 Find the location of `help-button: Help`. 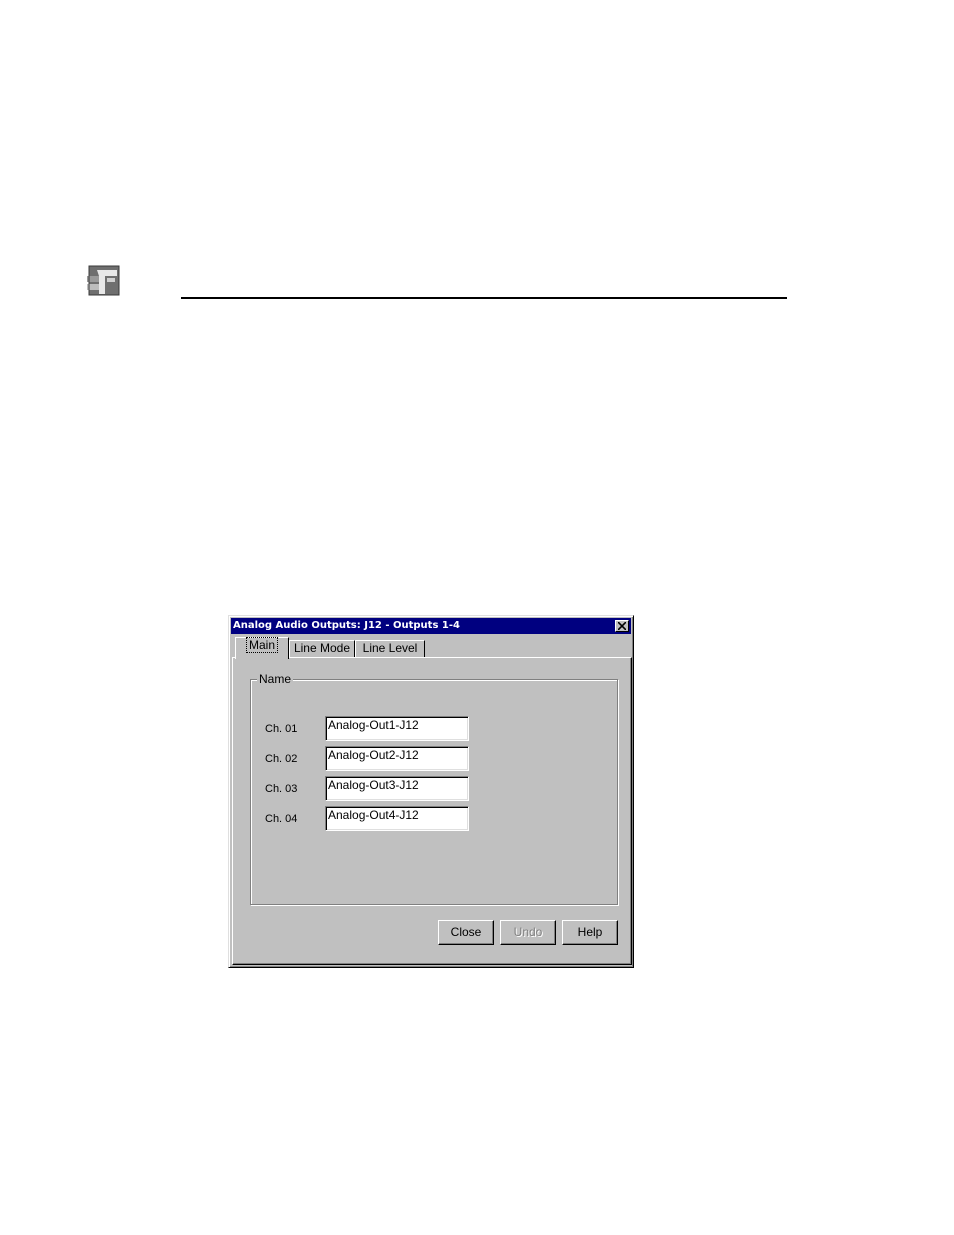

help-button: Help is located at coordinates (590, 932).